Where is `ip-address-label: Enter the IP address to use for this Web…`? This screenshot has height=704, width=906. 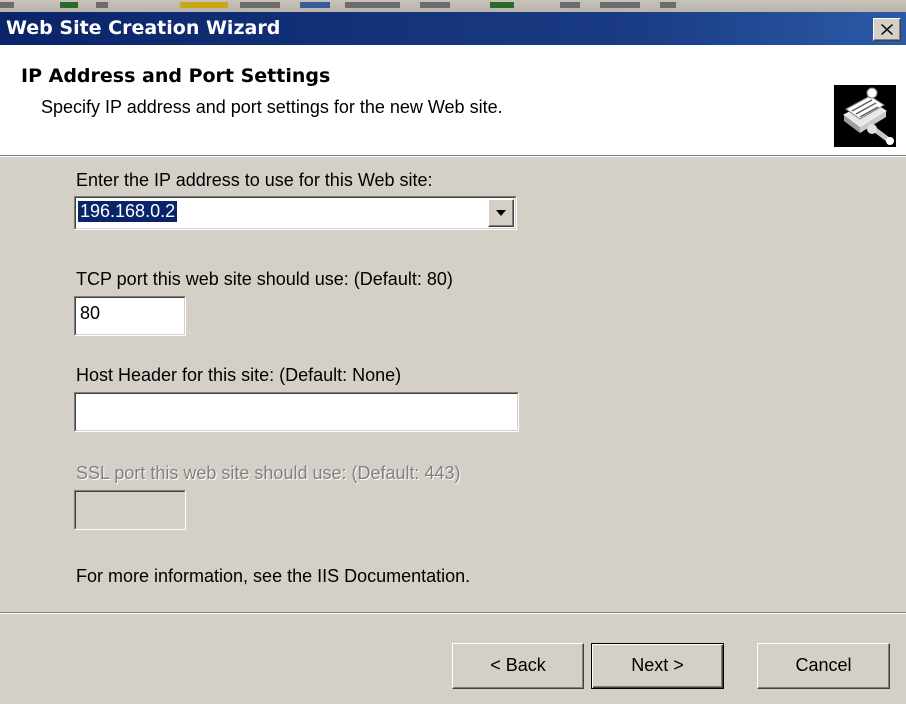 ip-address-label: Enter the IP address to use for this Web… is located at coordinates (254, 180).